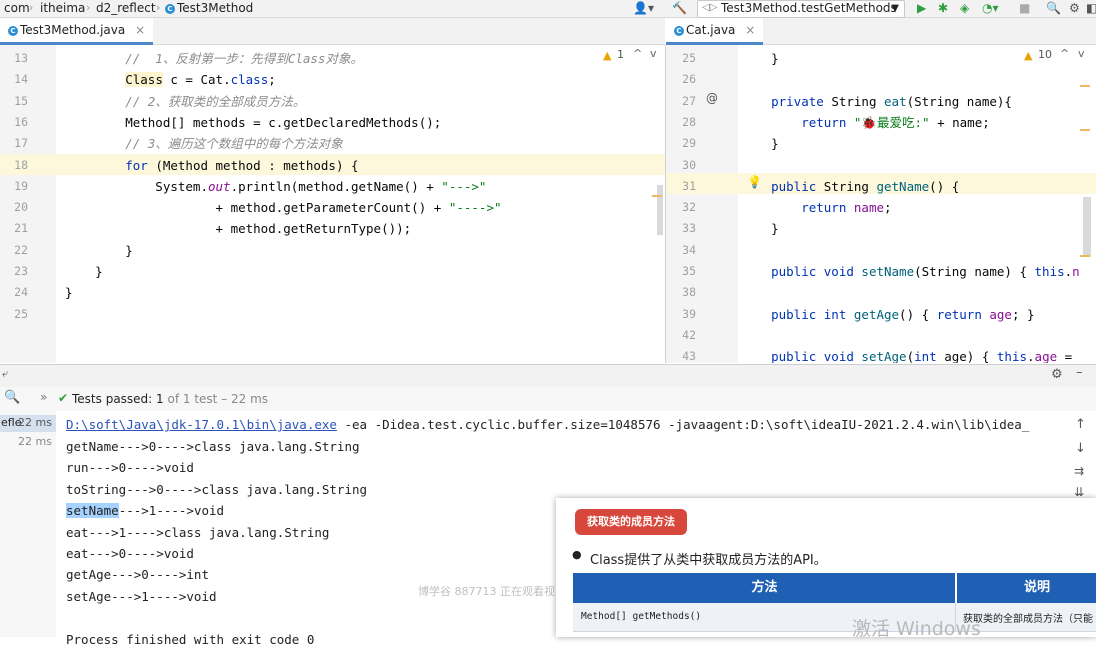 The width and height of the screenshot is (1096, 650). Describe the element at coordinates (1079, 471) in the screenshot. I see `soft-wrap-icon: ⇉` at that location.